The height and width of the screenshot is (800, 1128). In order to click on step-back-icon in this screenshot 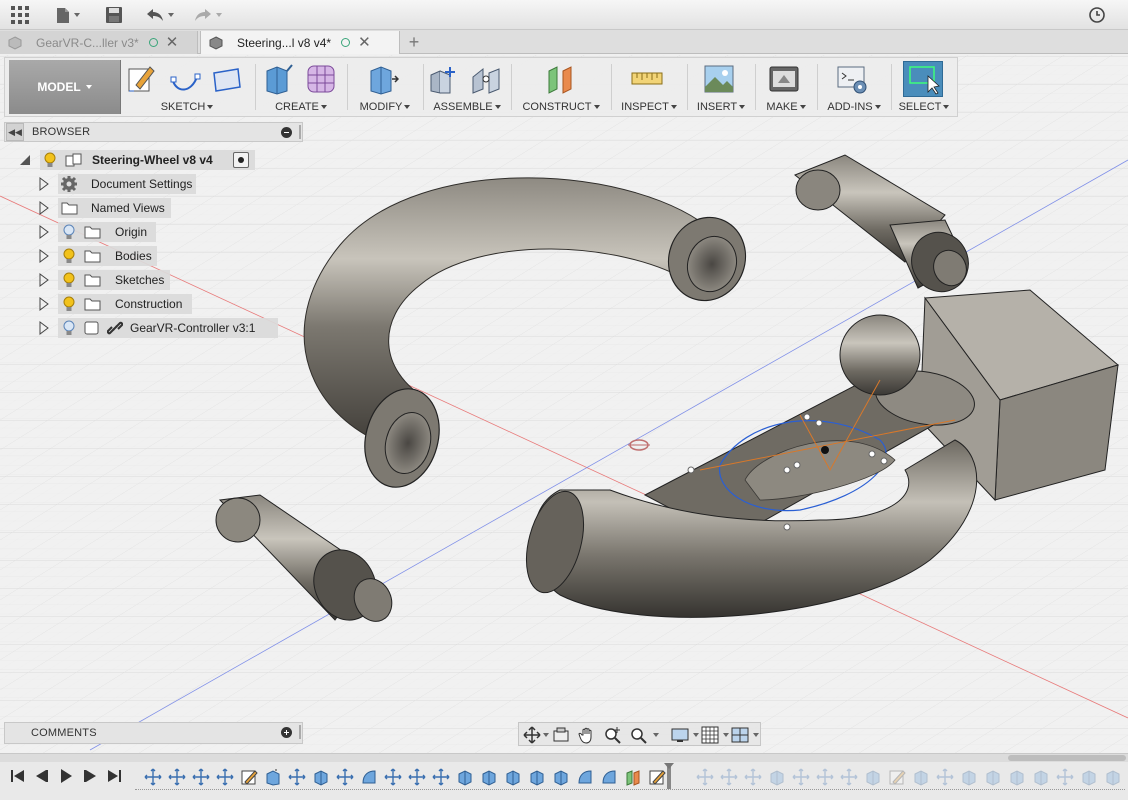, I will do `click(42, 776)`.